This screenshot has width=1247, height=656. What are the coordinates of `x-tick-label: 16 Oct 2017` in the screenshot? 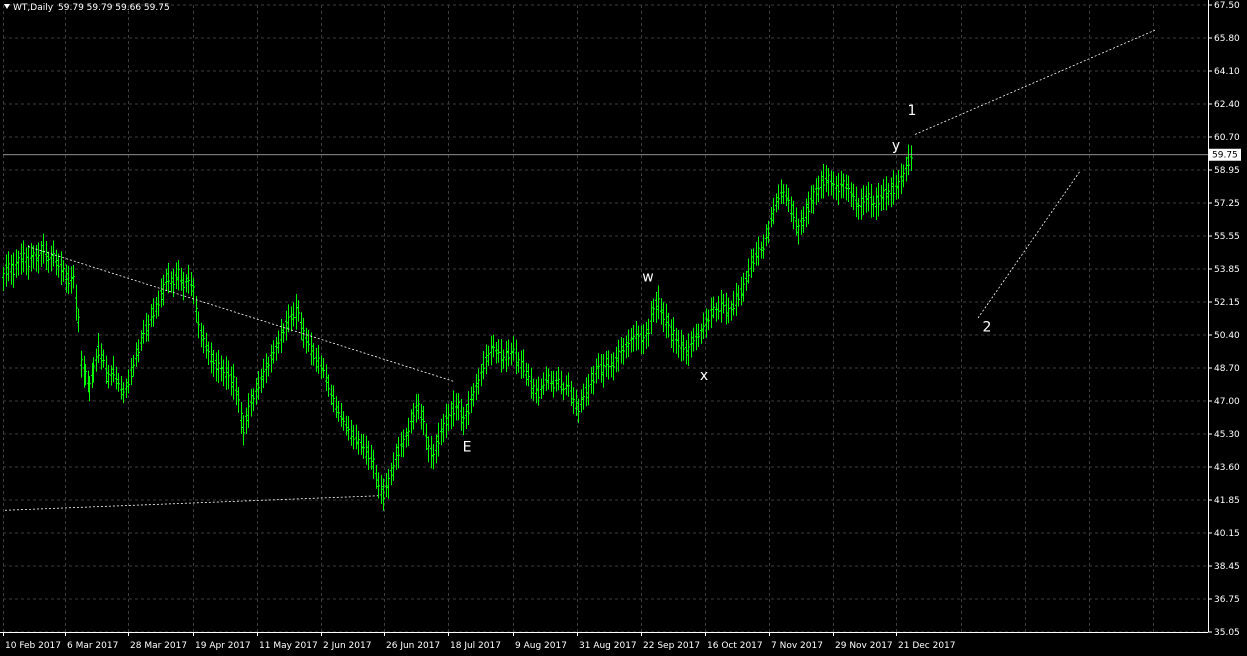 It's located at (735, 646).